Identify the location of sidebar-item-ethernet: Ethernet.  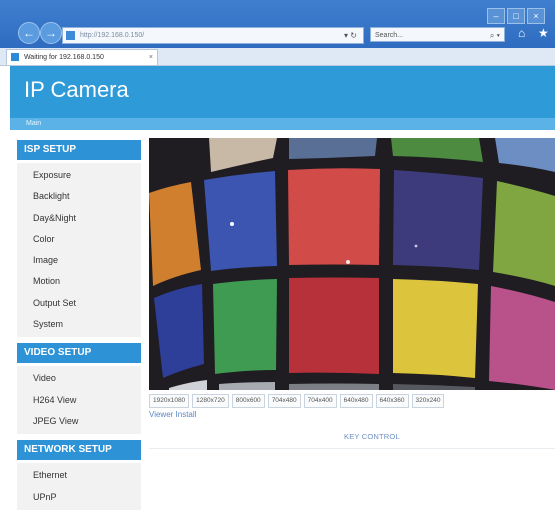
(79, 475).